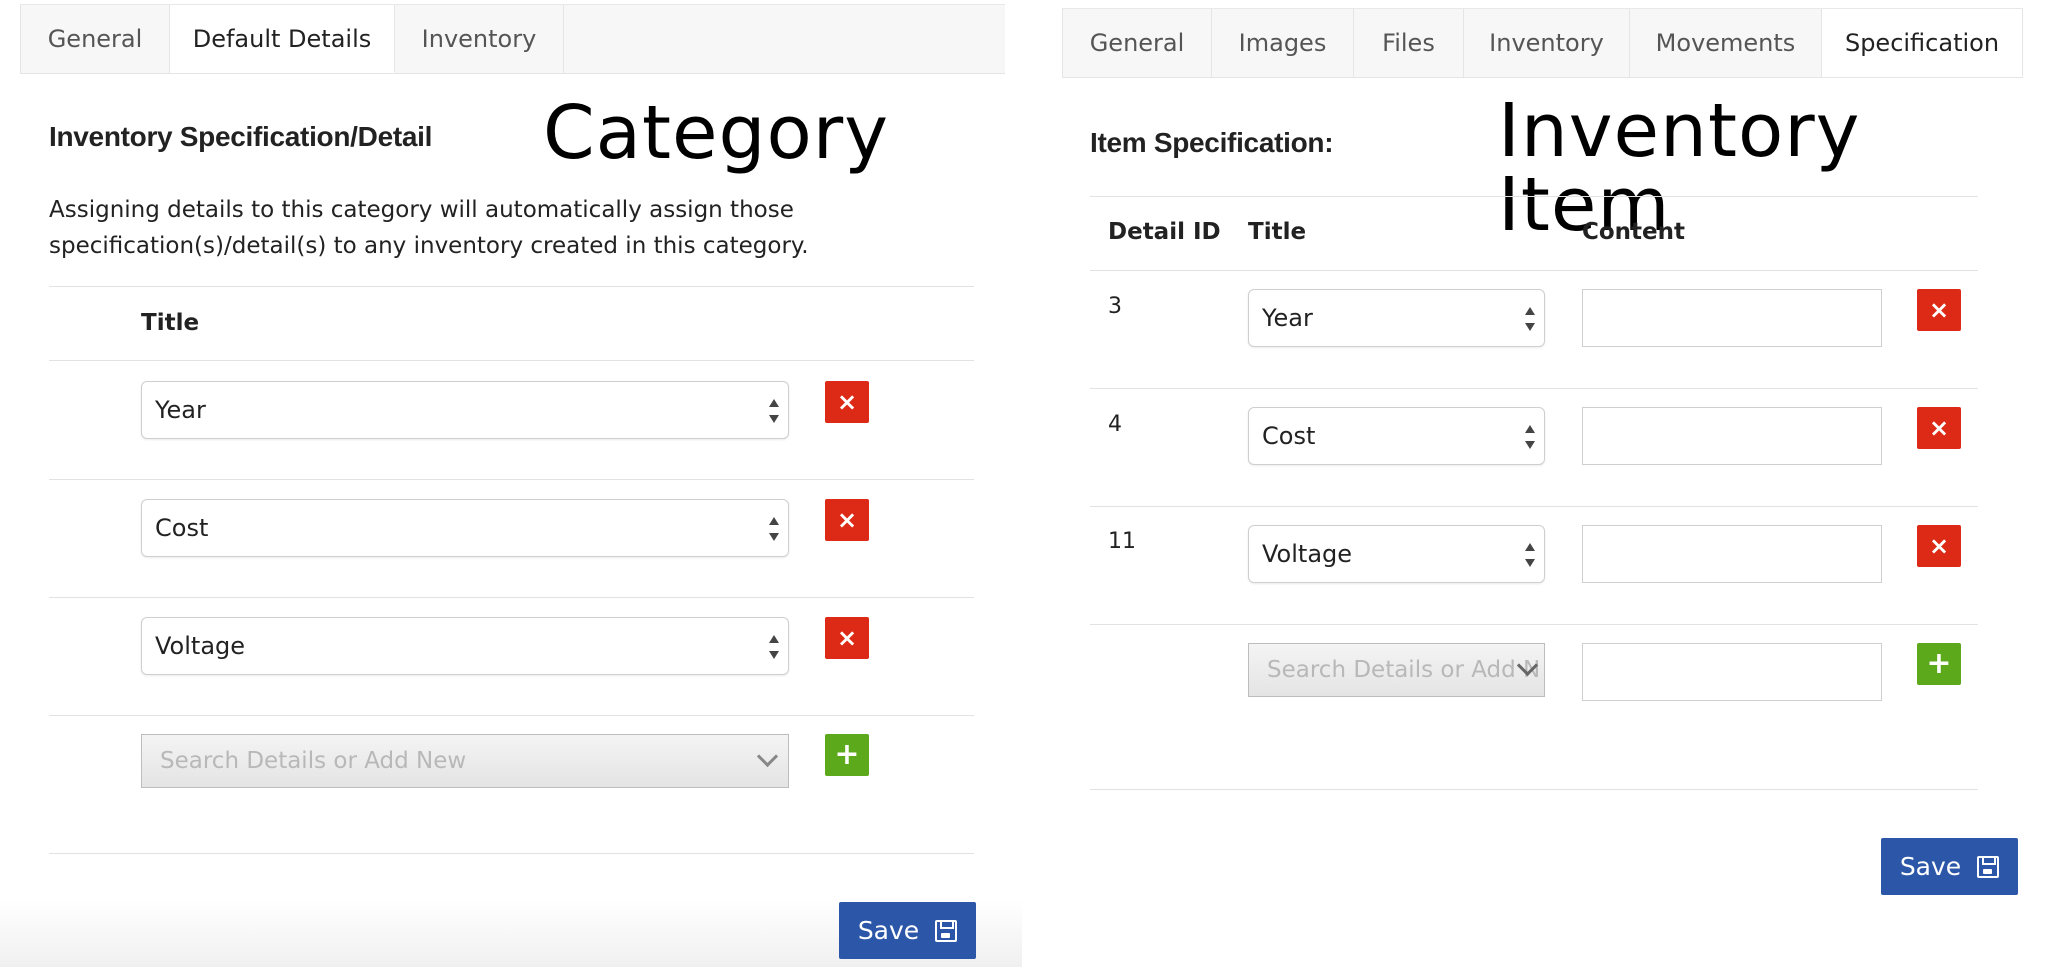 The height and width of the screenshot is (967, 2048). Describe the element at coordinates (1634, 232) in the screenshot. I see `content-column-header: Content` at that location.